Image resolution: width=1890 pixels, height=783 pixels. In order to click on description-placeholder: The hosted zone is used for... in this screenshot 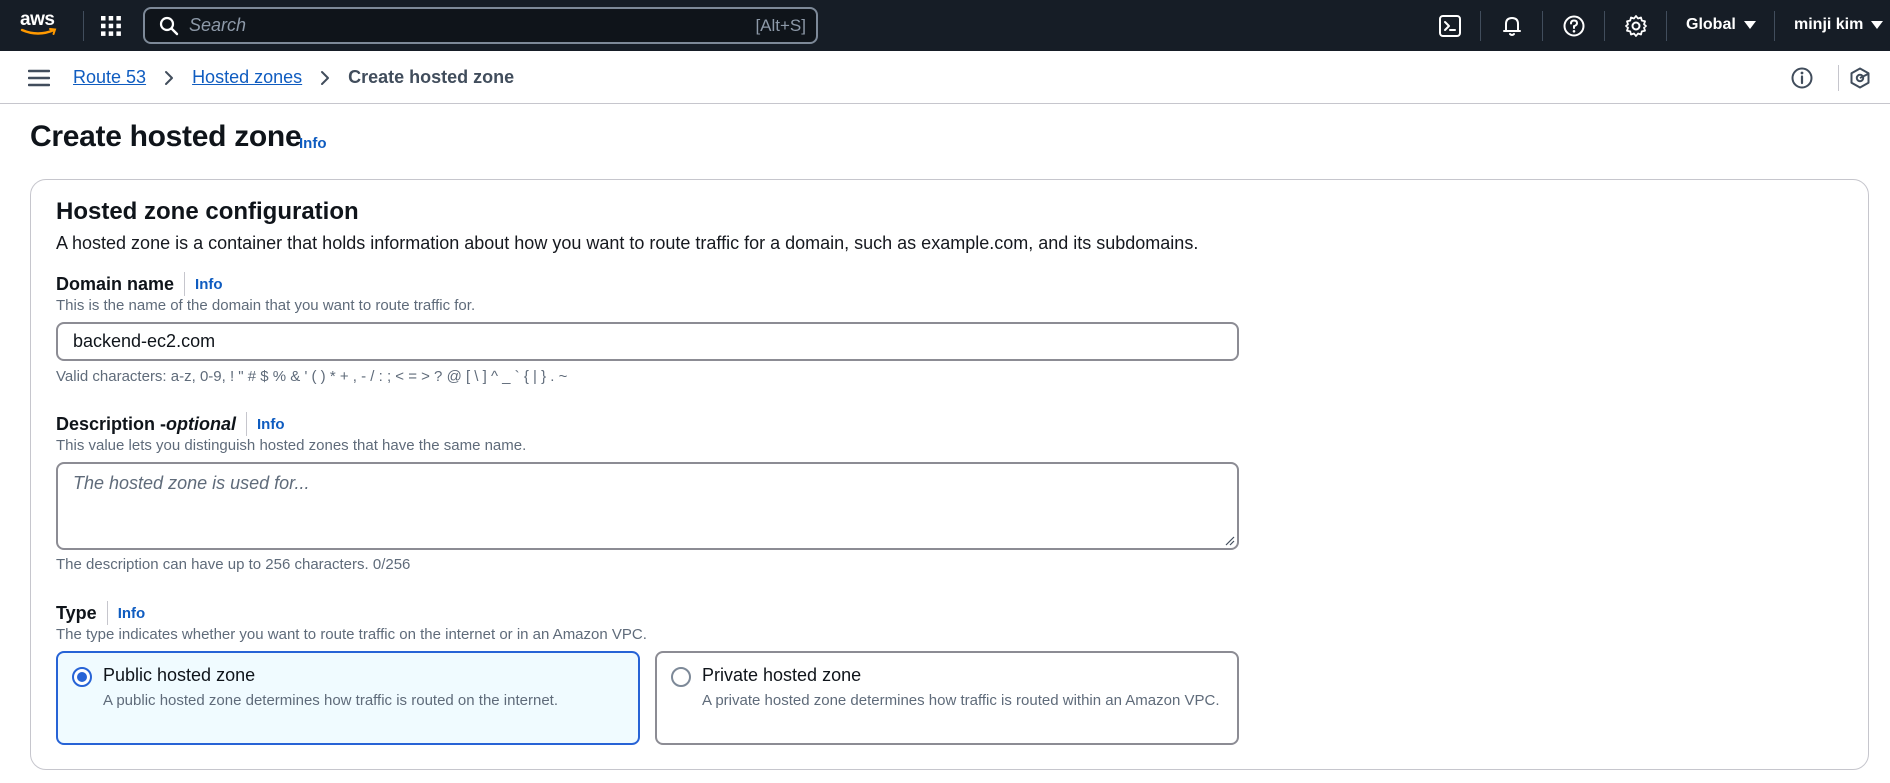, I will do `click(191, 483)`.